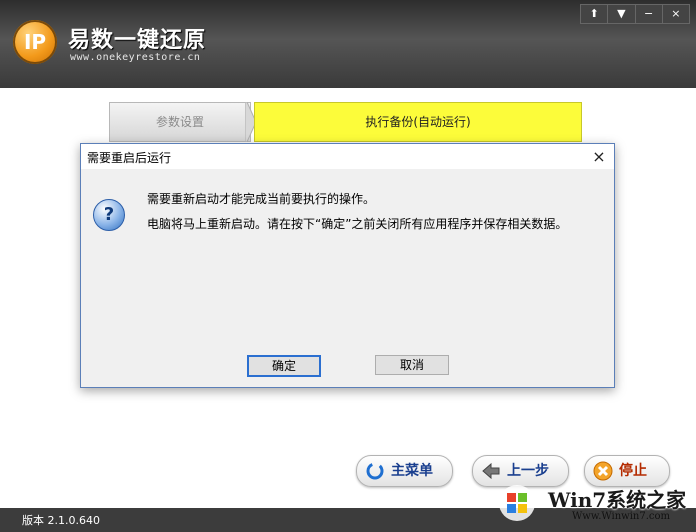 The height and width of the screenshot is (532, 696). Describe the element at coordinates (648, 14) in the screenshot. I see `minimize-button: −` at that location.